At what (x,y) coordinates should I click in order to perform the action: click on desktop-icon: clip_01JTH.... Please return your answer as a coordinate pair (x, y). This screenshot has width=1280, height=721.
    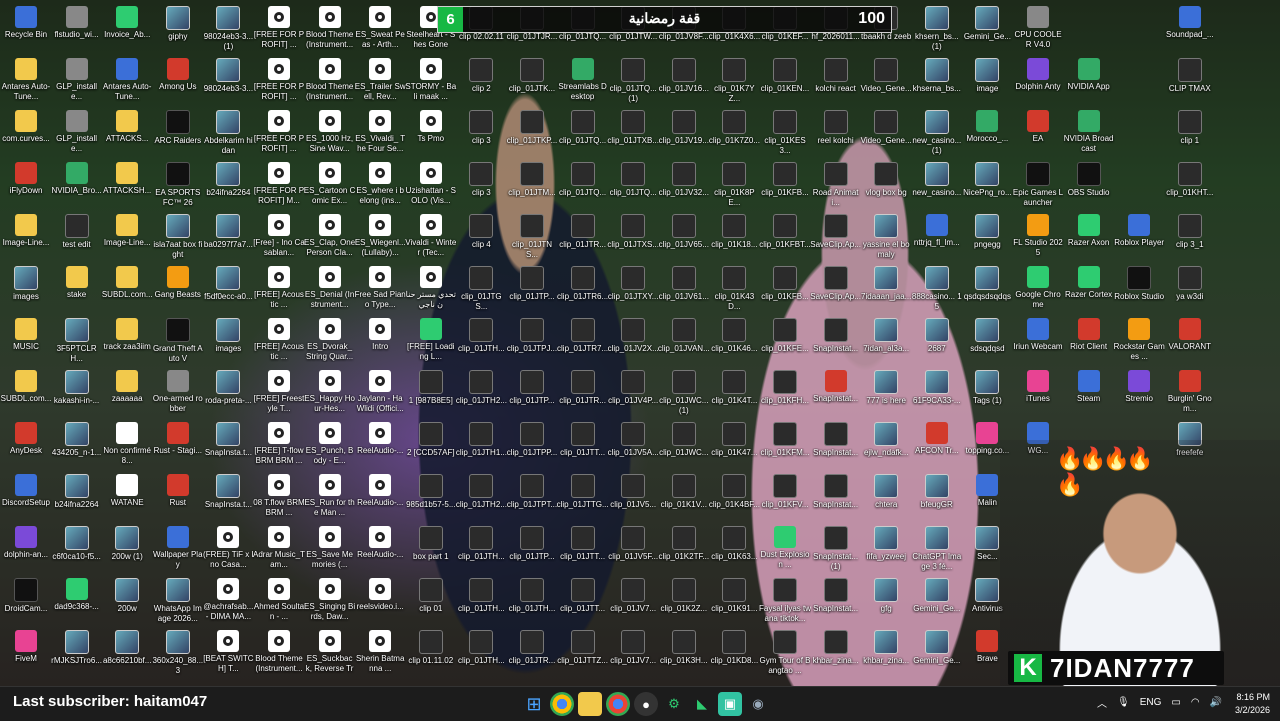
    Looking at the image, I should click on (481, 652).